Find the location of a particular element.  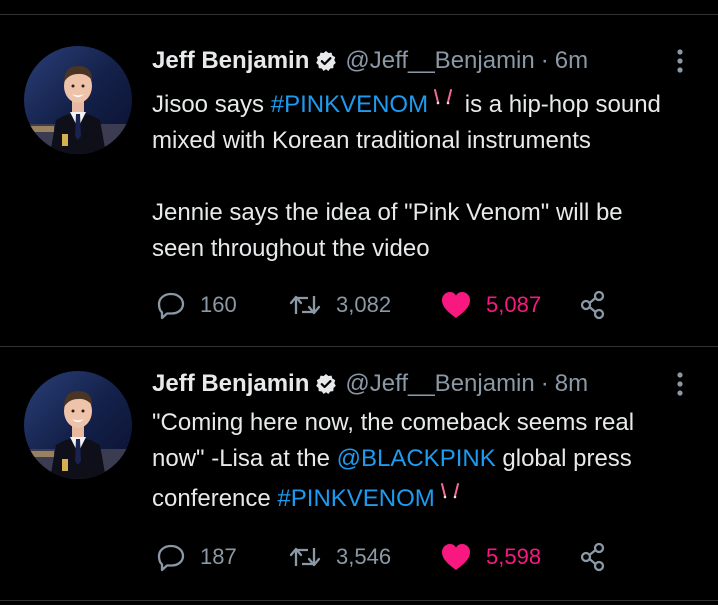

retweet-count: 3,546 is located at coordinates (364, 556).